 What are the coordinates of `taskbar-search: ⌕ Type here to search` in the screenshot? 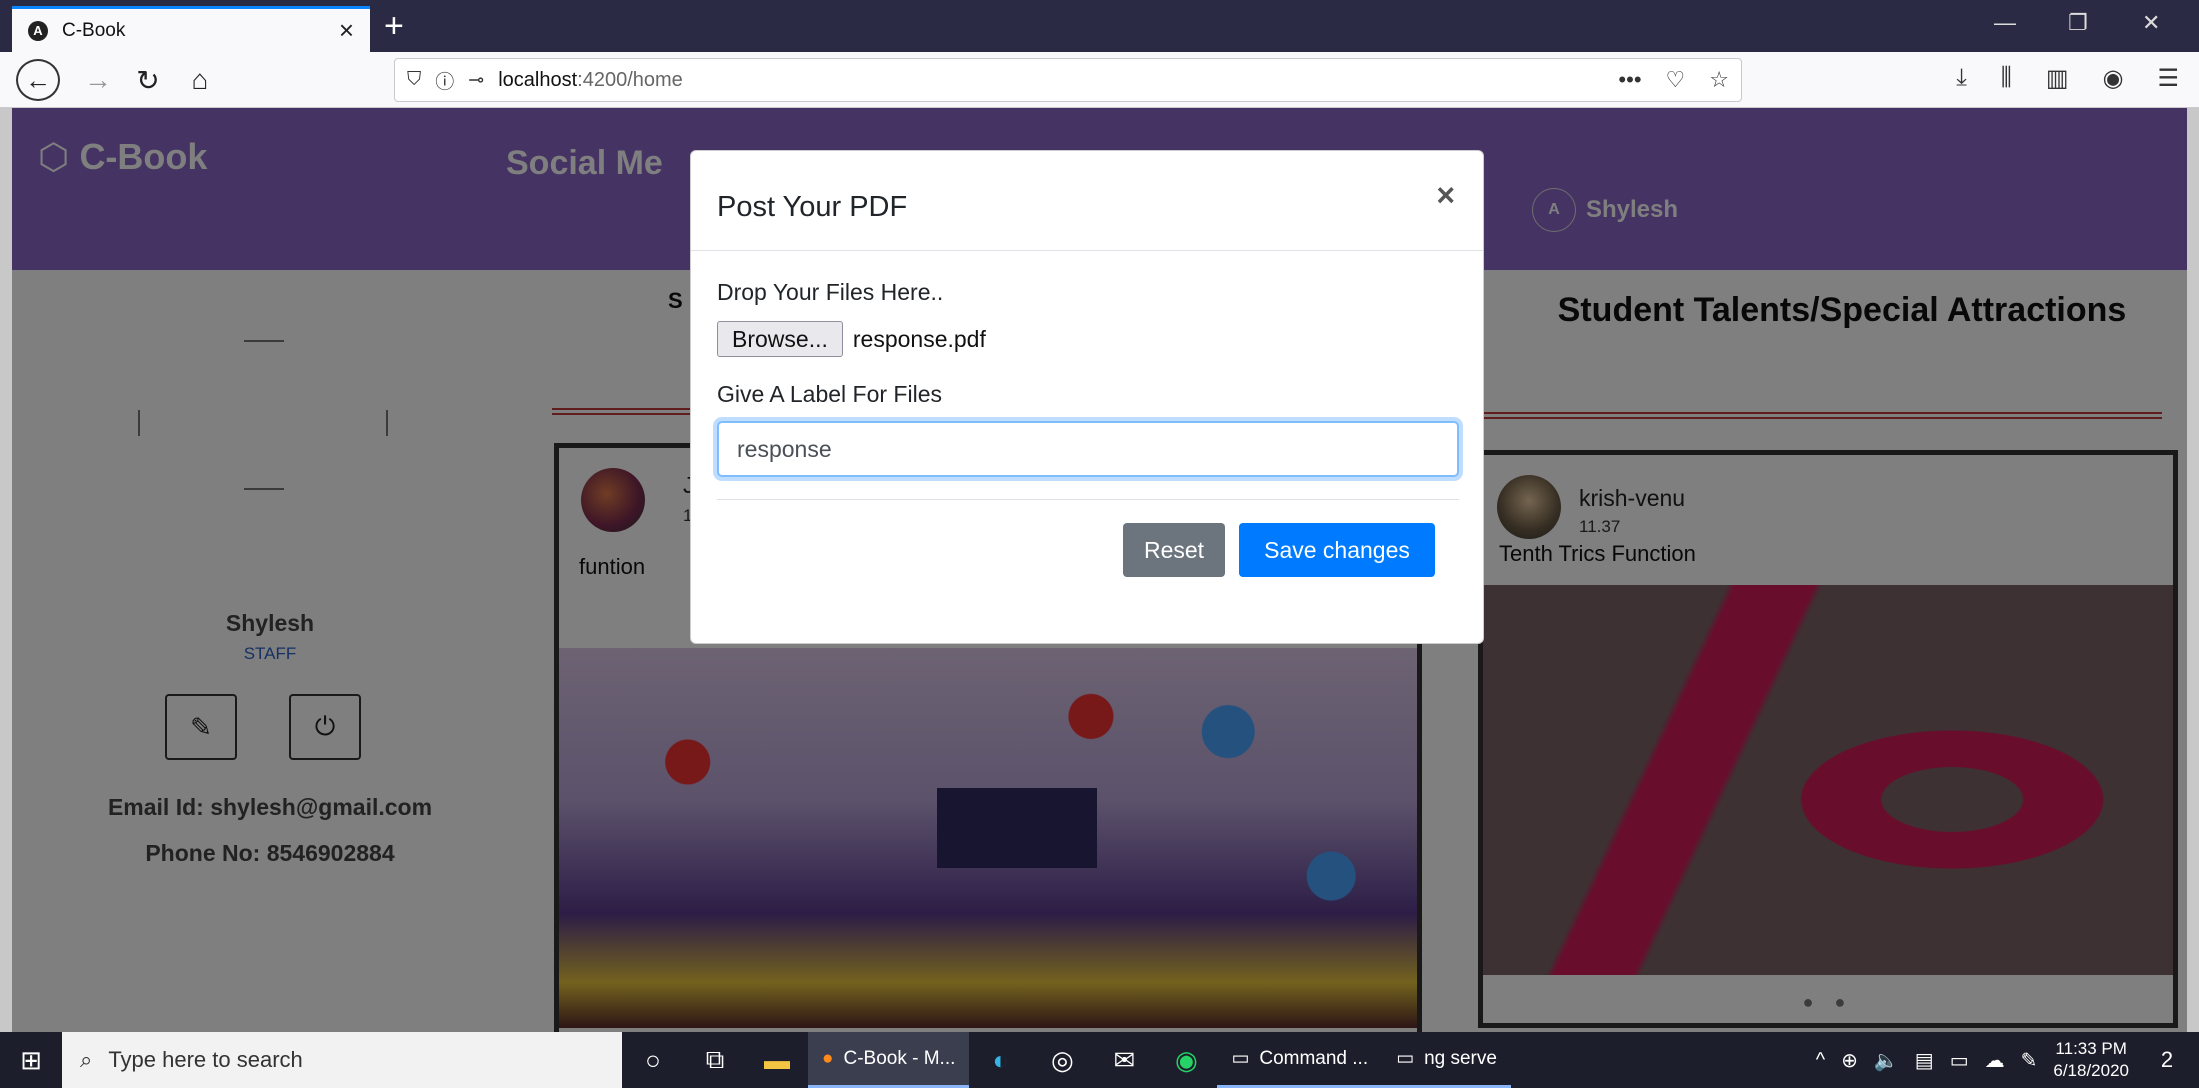 It's located at (342, 1060).